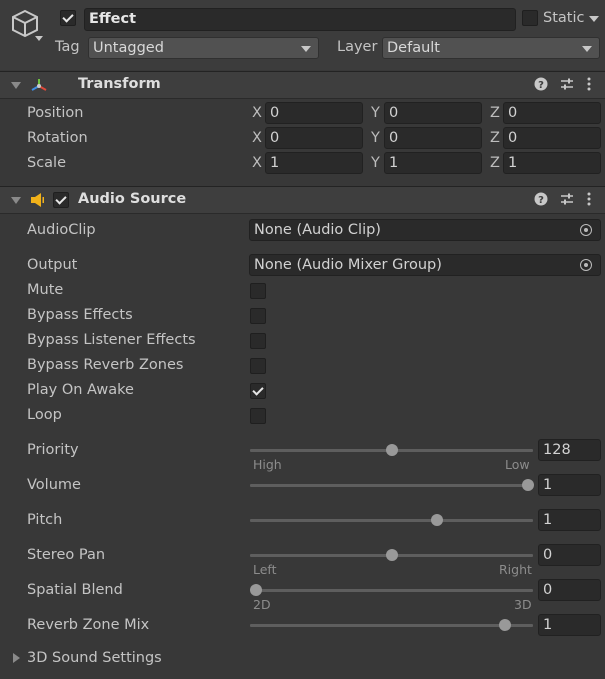 Image resolution: width=605 pixels, height=679 pixels. Describe the element at coordinates (45, 520) in the screenshot. I see `pitch-label: Pitch` at that location.